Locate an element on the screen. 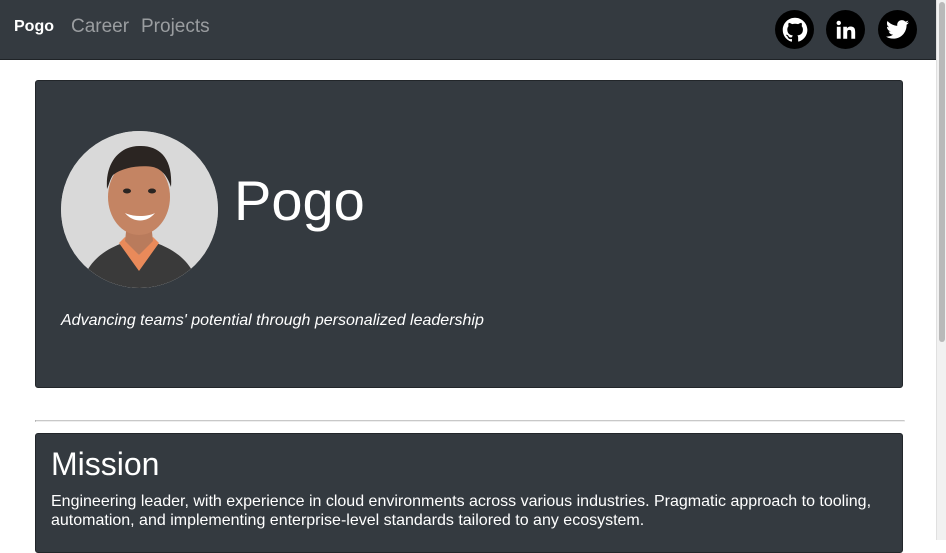 This screenshot has width=946, height=553. twitter-icon is located at coordinates (897, 29).